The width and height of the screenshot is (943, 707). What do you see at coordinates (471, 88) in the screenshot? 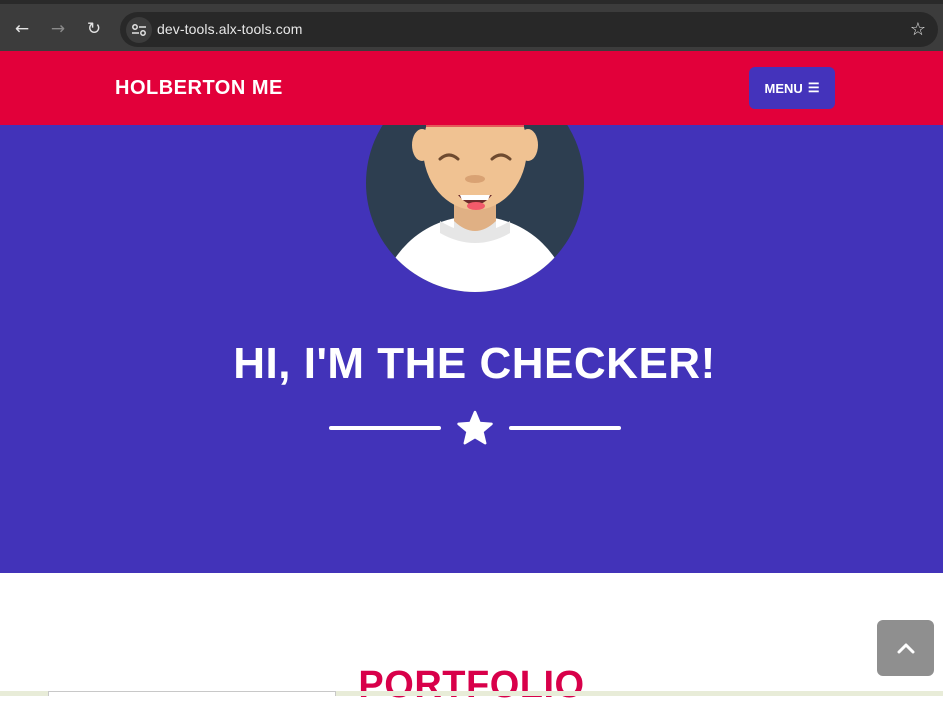
I see `site-navbar: HOLBERTON ME MENU ☰` at bounding box center [471, 88].